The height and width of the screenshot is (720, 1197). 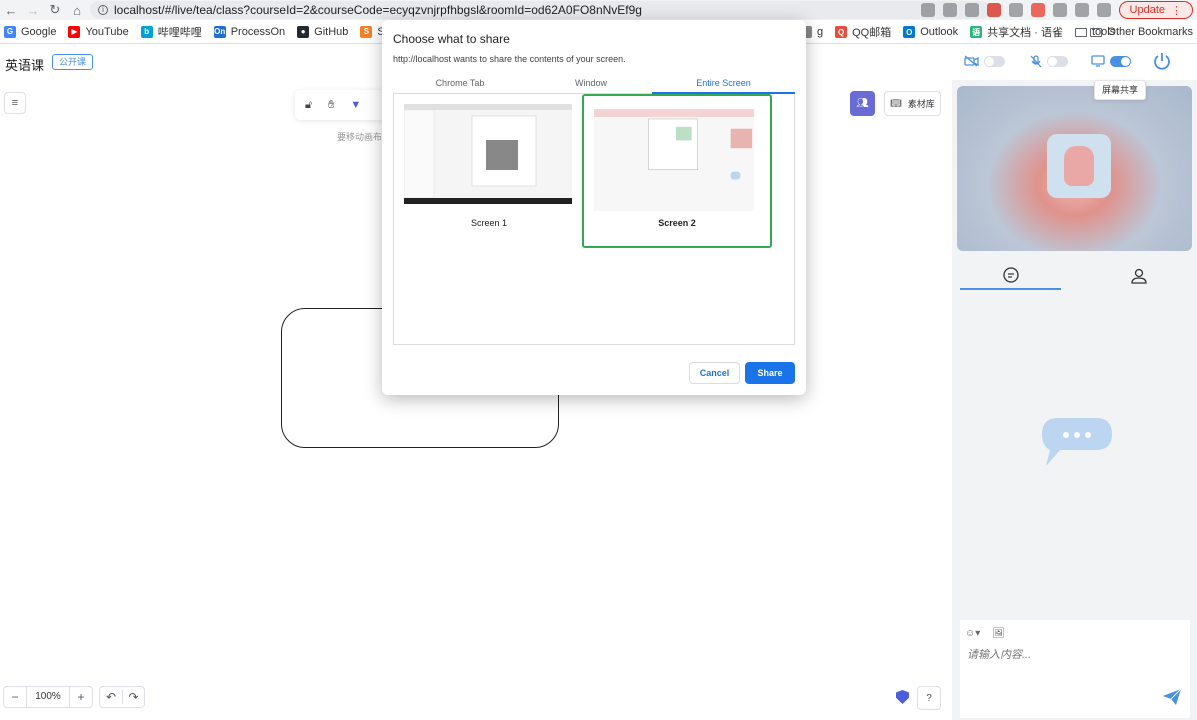 What do you see at coordinates (963, 32) in the screenshot?
I see `bookmarks-right: g Q QQ邮箱 O Outlook 语共享文档 · 语雀 tools` at bounding box center [963, 32].